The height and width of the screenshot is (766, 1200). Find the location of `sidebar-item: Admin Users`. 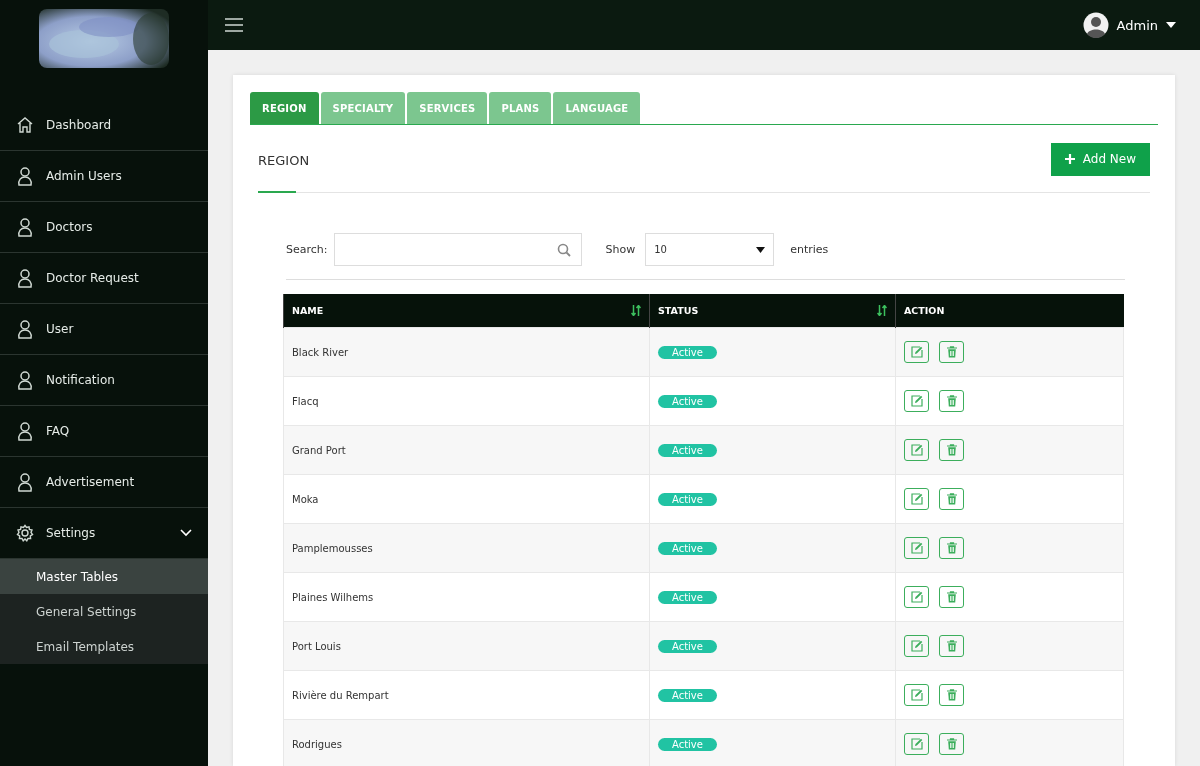

sidebar-item: Admin Users is located at coordinates (104, 176).